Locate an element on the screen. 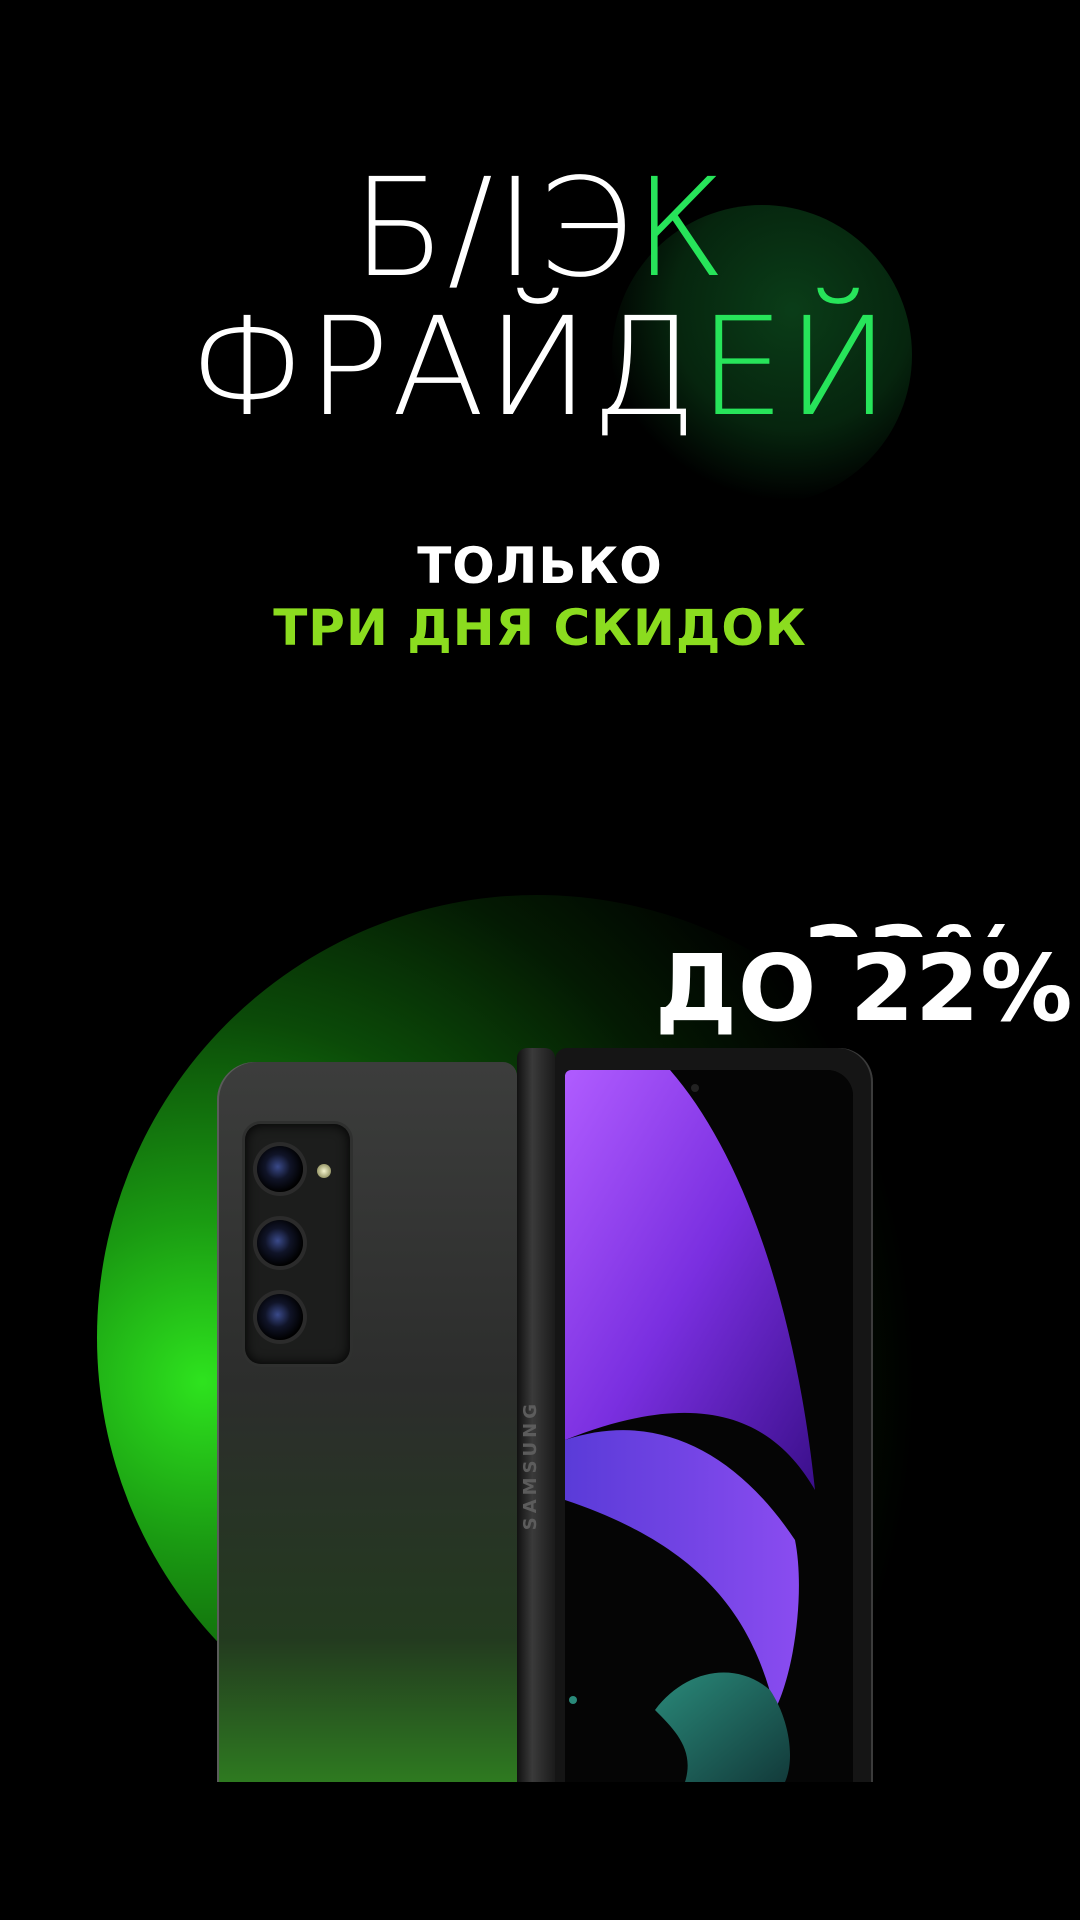  headline-line-2-green: ЕЙ is located at coordinates (795, 367).